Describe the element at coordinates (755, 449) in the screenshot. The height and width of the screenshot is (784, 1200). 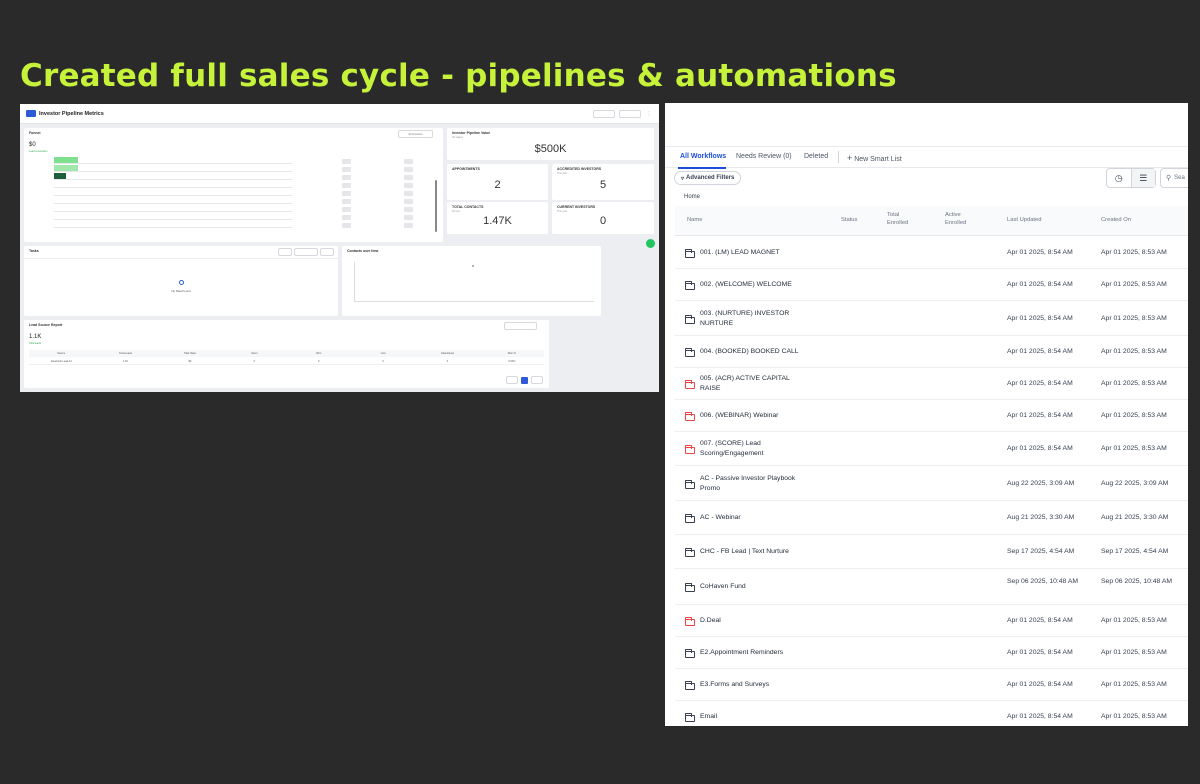
I see `workflow-name: 007. (SCORE) Lead Scoring/Engagement` at that location.